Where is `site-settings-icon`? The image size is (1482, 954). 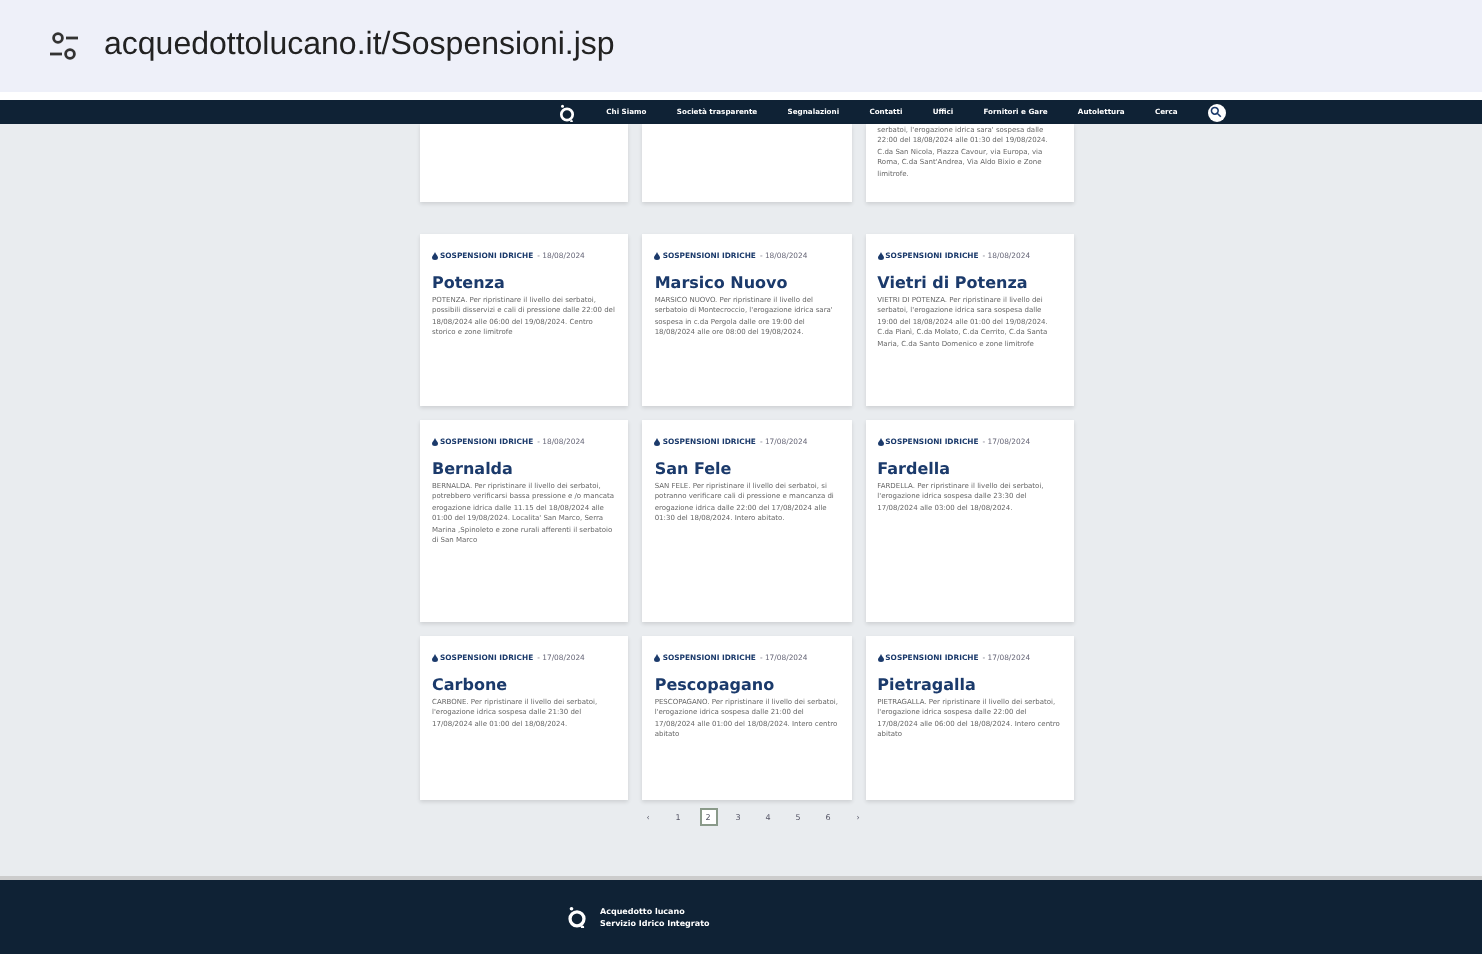
site-settings-icon is located at coordinates (64, 46).